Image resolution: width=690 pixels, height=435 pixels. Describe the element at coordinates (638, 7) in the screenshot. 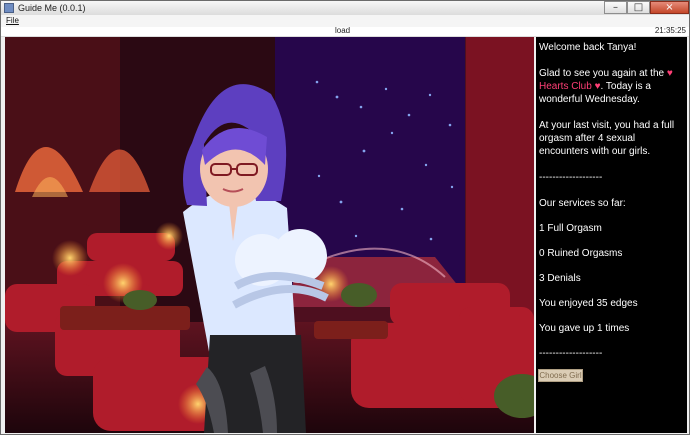

I see `maximize-button: □` at that location.